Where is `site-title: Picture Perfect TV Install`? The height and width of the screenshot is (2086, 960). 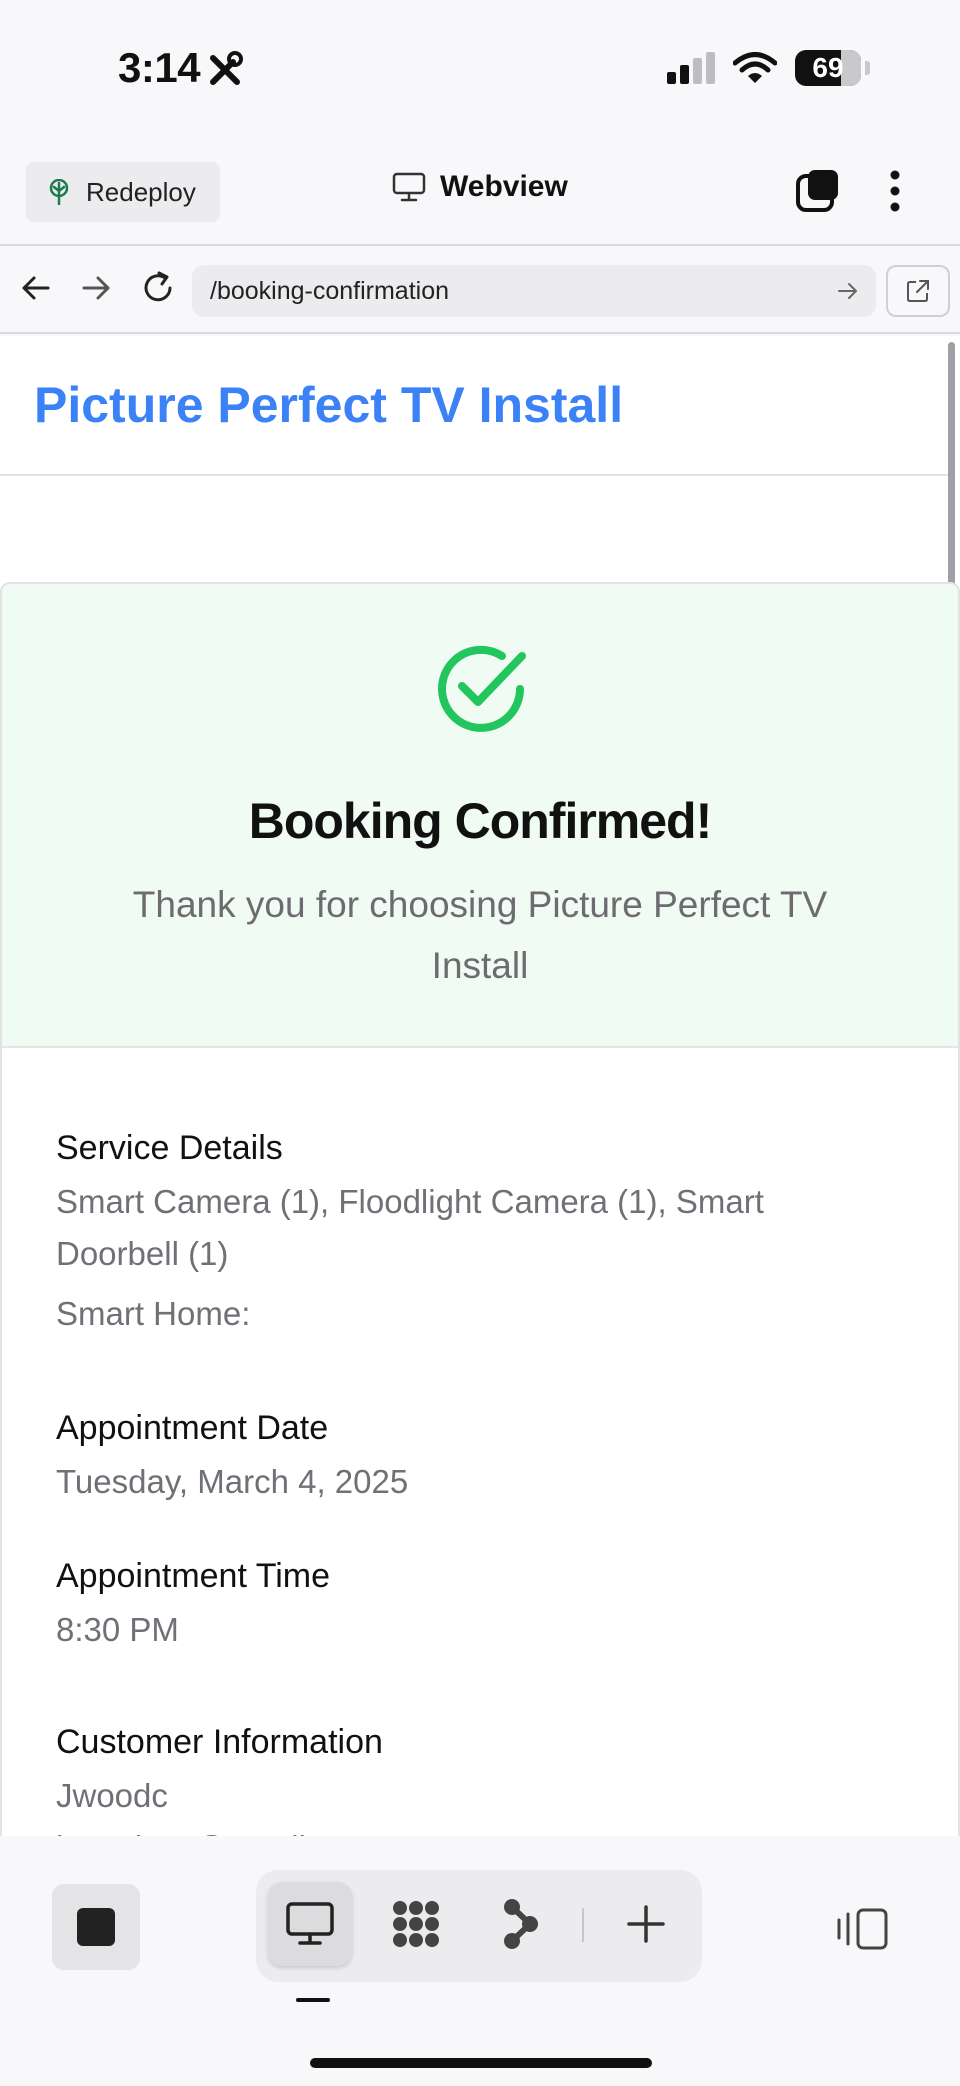
site-title: Picture Perfect TV Install is located at coordinates (328, 405).